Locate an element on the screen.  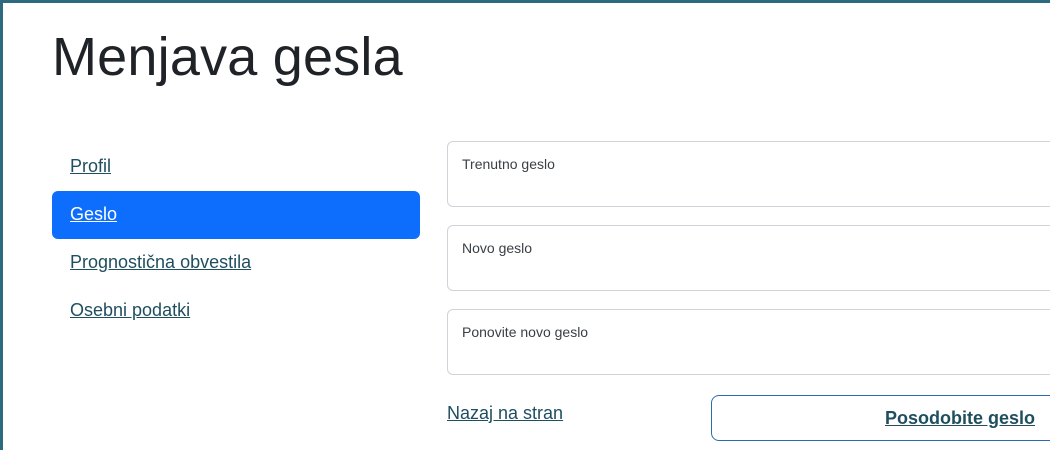
repeat-password-label: Ponovite novo geslo is located at coordinates (525, 332).